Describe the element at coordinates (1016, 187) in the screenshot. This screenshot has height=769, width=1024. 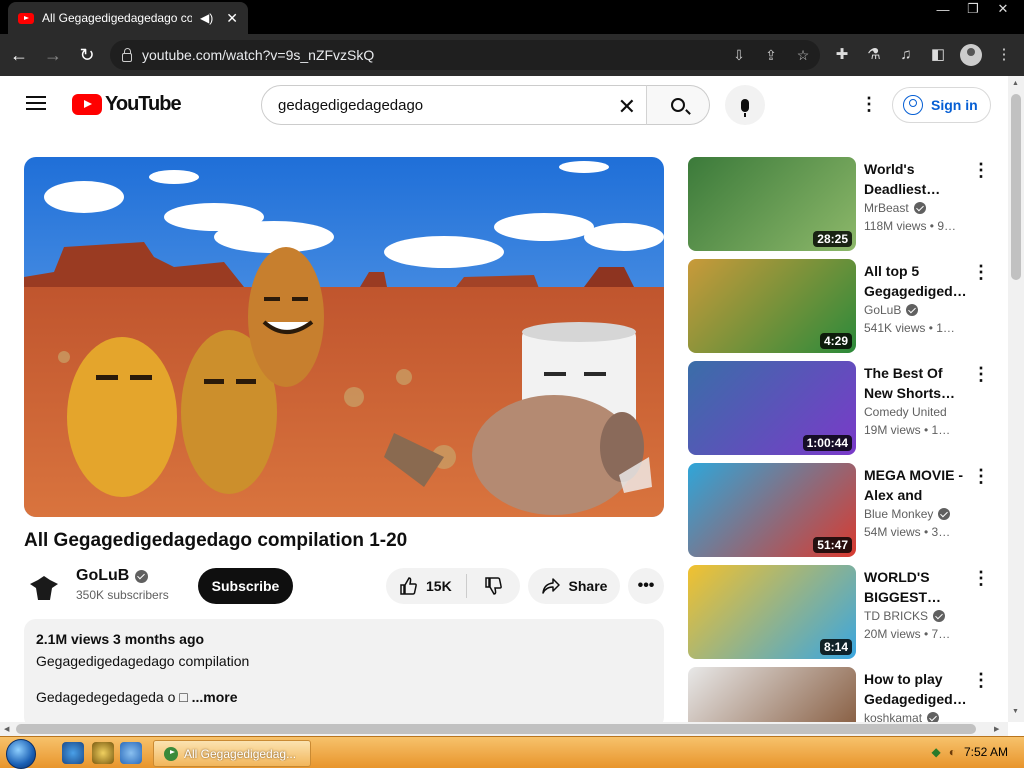
I see `vertical-scroll-thumb` at that location.